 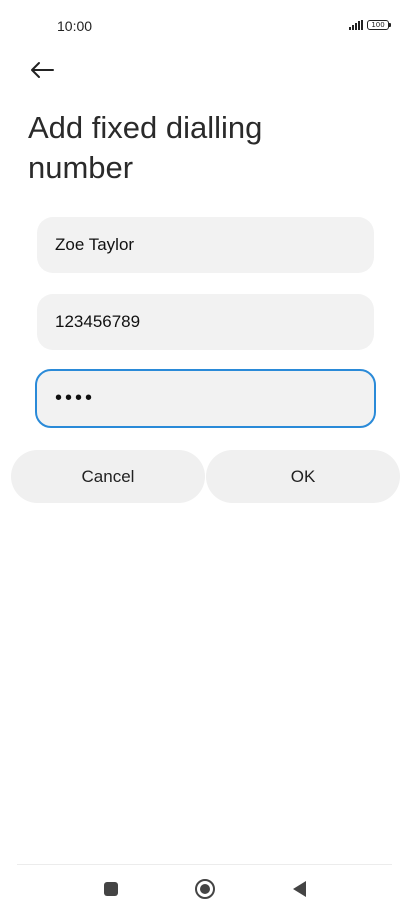 What do you see at coordinates (213, 398) in the screenshot?
I see `pin2-input` at bounding box center [213, 398].